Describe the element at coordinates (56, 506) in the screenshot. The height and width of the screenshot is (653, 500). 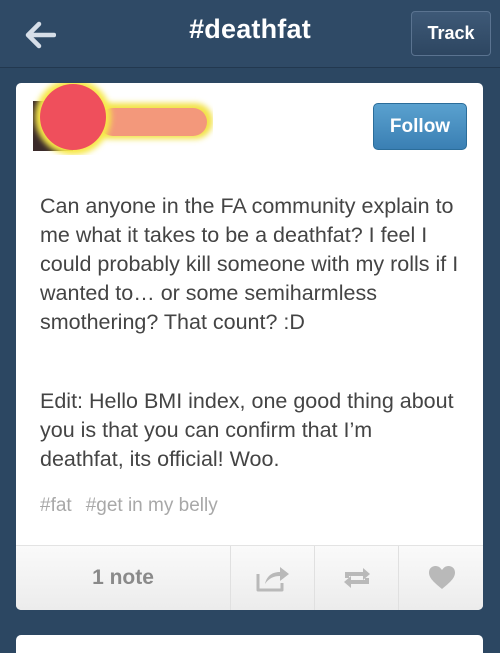
I see `tag-link: #fat` at that location.